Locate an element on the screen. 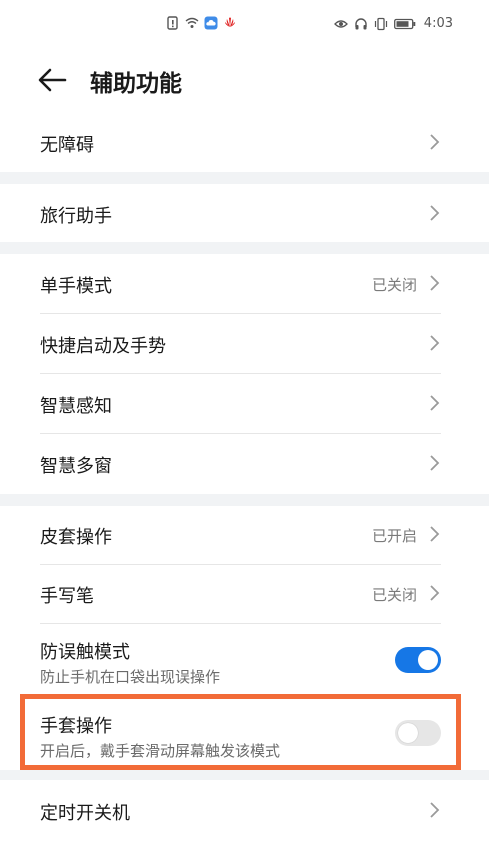 The image size is (489, 851). settings-item-one-hand-mode: 单手模式 已关闭 is located at coordinates (240, 283).